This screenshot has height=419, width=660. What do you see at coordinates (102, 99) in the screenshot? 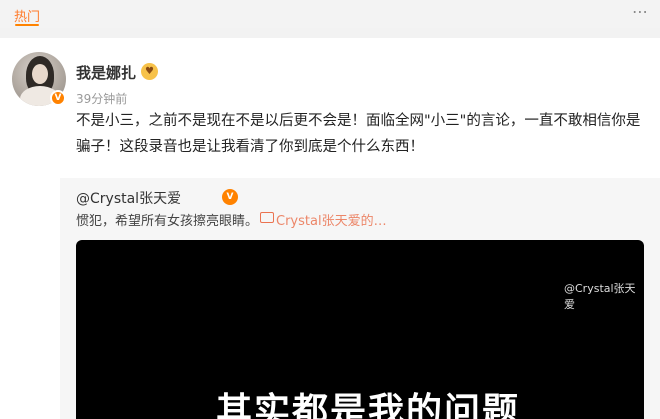
I see `post-timestamp: 39分钟前` at bounding box center [102, 99].